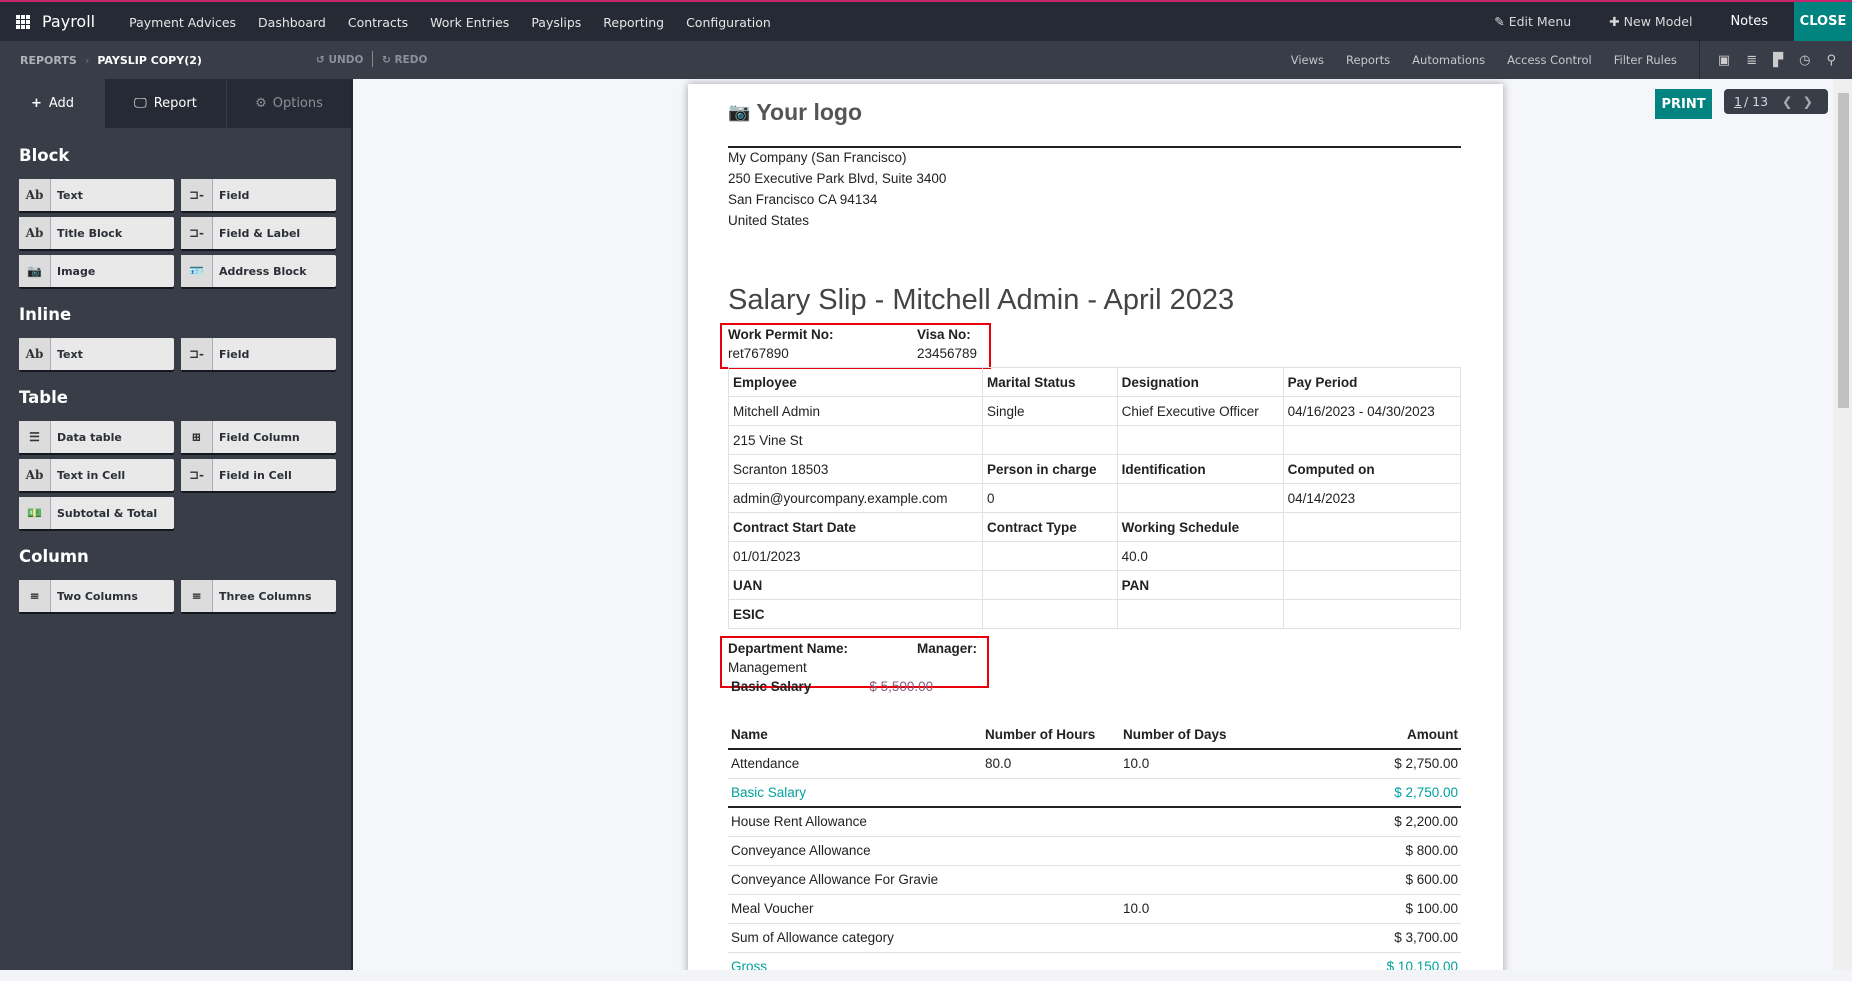 This screenshot has width=1852, height=981. What do you see at coordinates (1683, 104) in the screenshot?
I see `print-button: PRINT` at bounding box center [1683, 104].